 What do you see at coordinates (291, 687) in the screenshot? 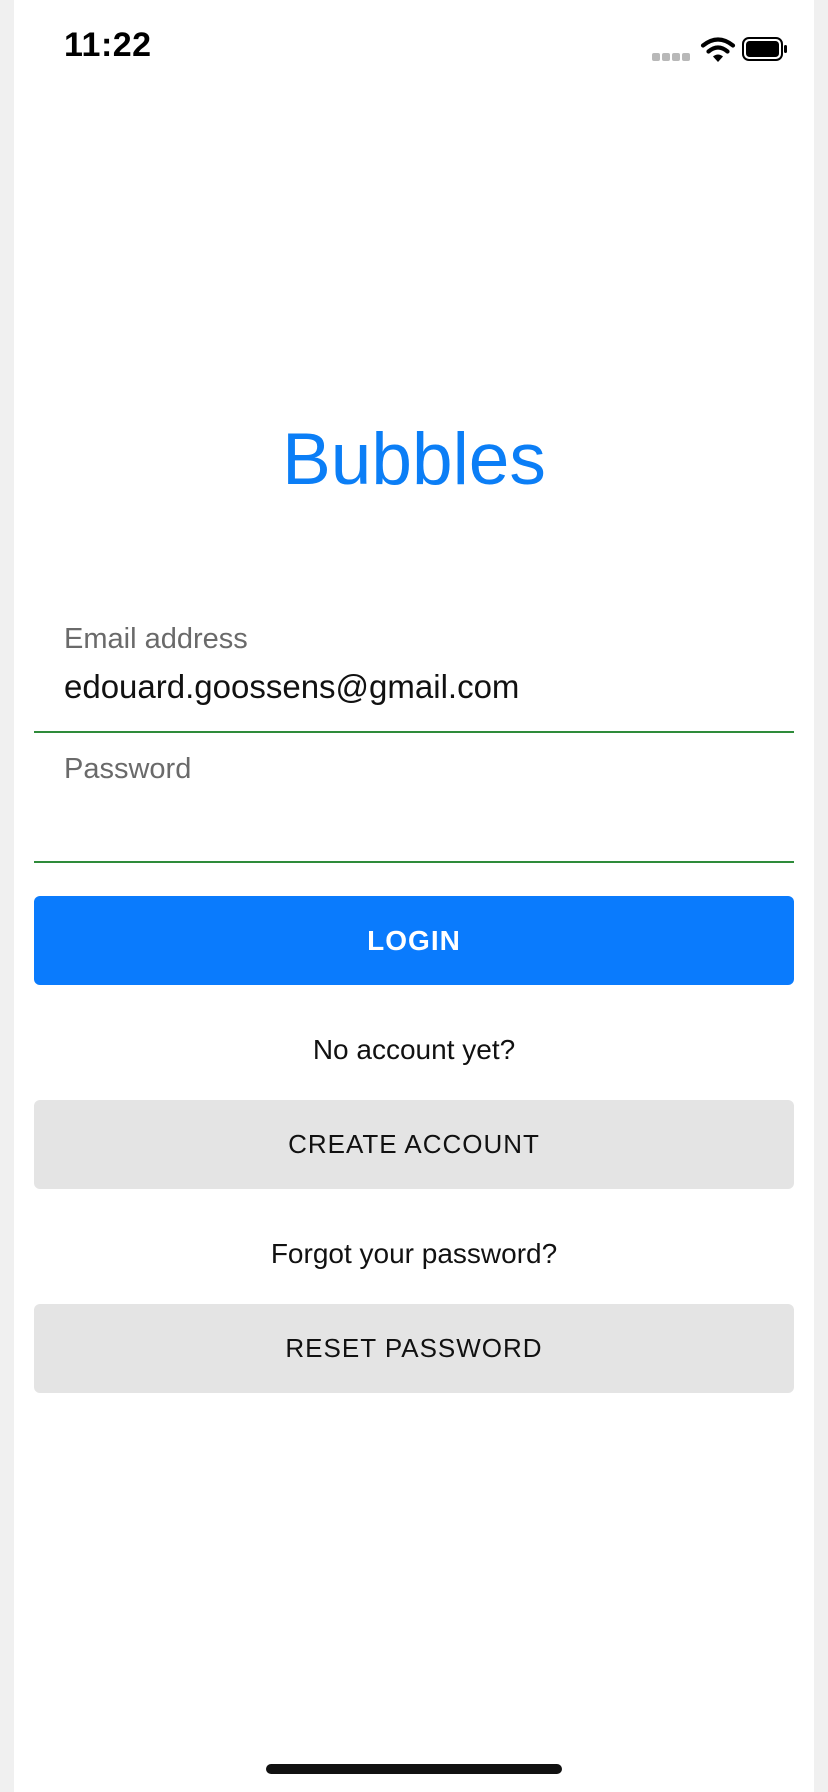
I see `email-input: edouard.goossens@gmail.com` at bounding box center [291, 687].